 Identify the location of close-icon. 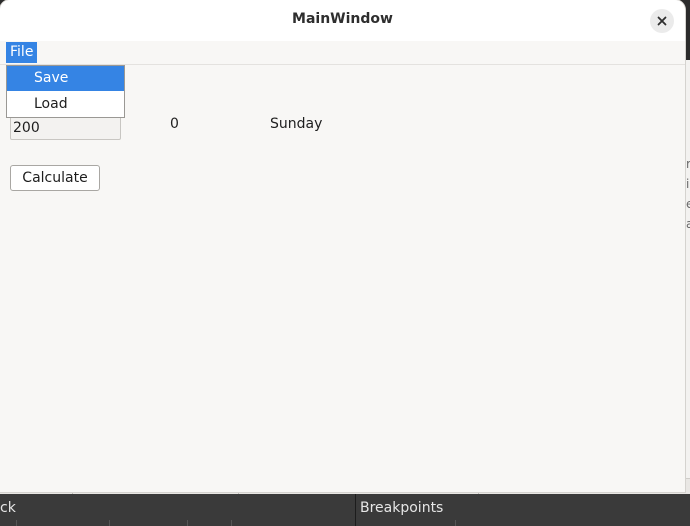
(662, 21).